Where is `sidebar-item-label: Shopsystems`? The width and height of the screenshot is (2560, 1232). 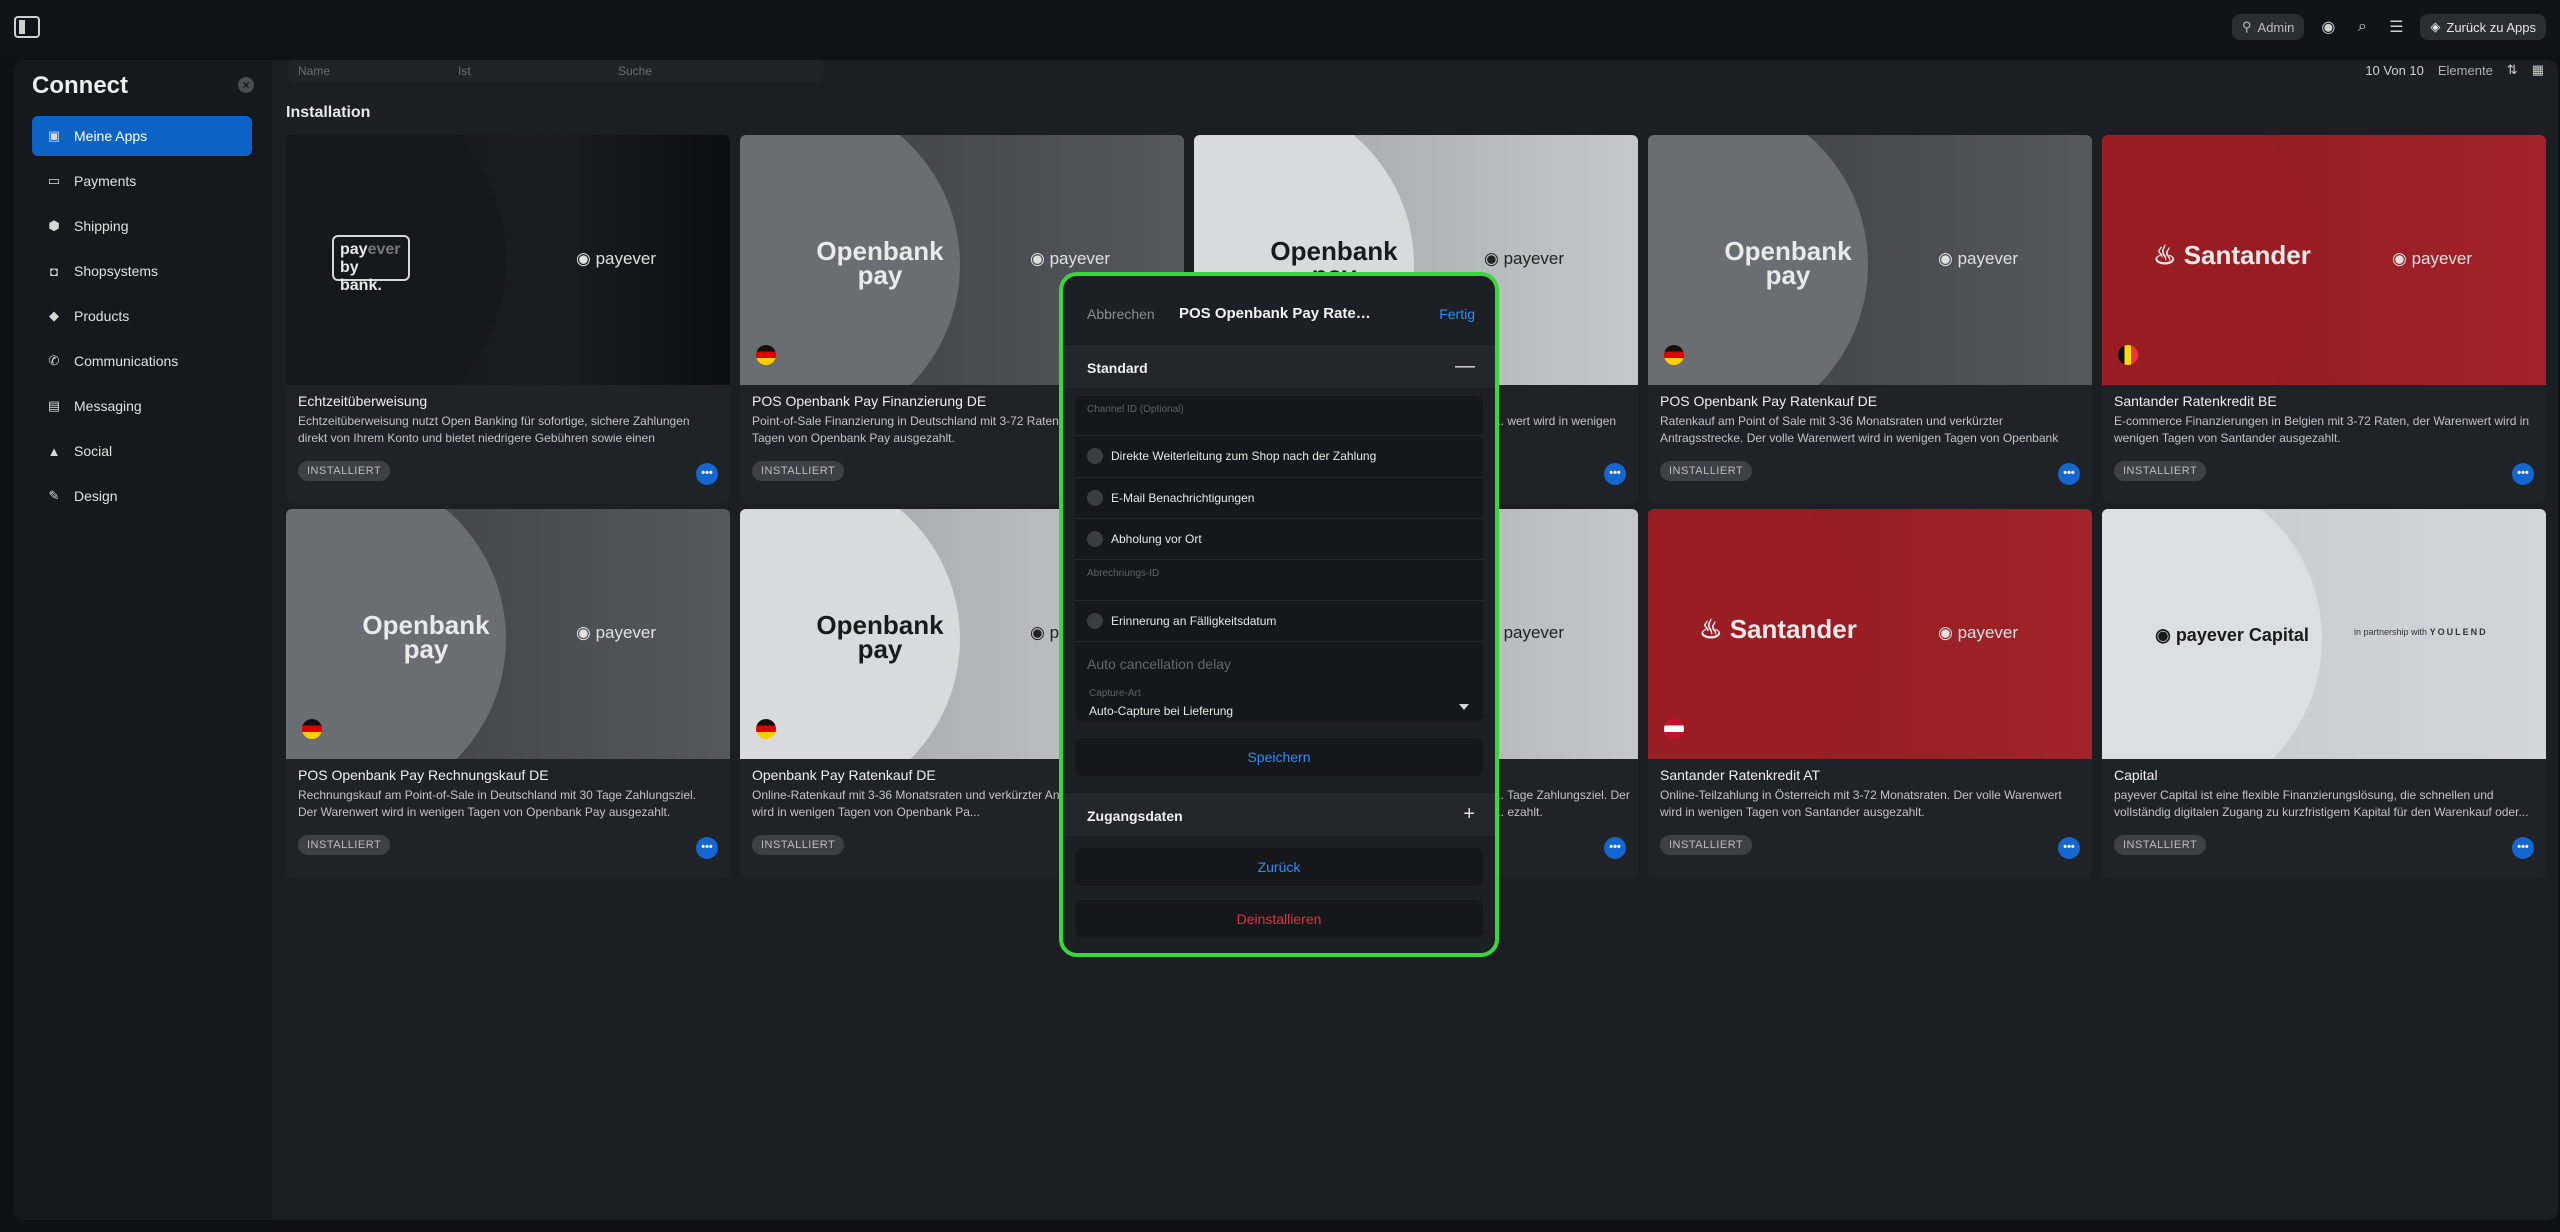
sidebar-item-label: Shopsystems is located at coordinates (116, 271).